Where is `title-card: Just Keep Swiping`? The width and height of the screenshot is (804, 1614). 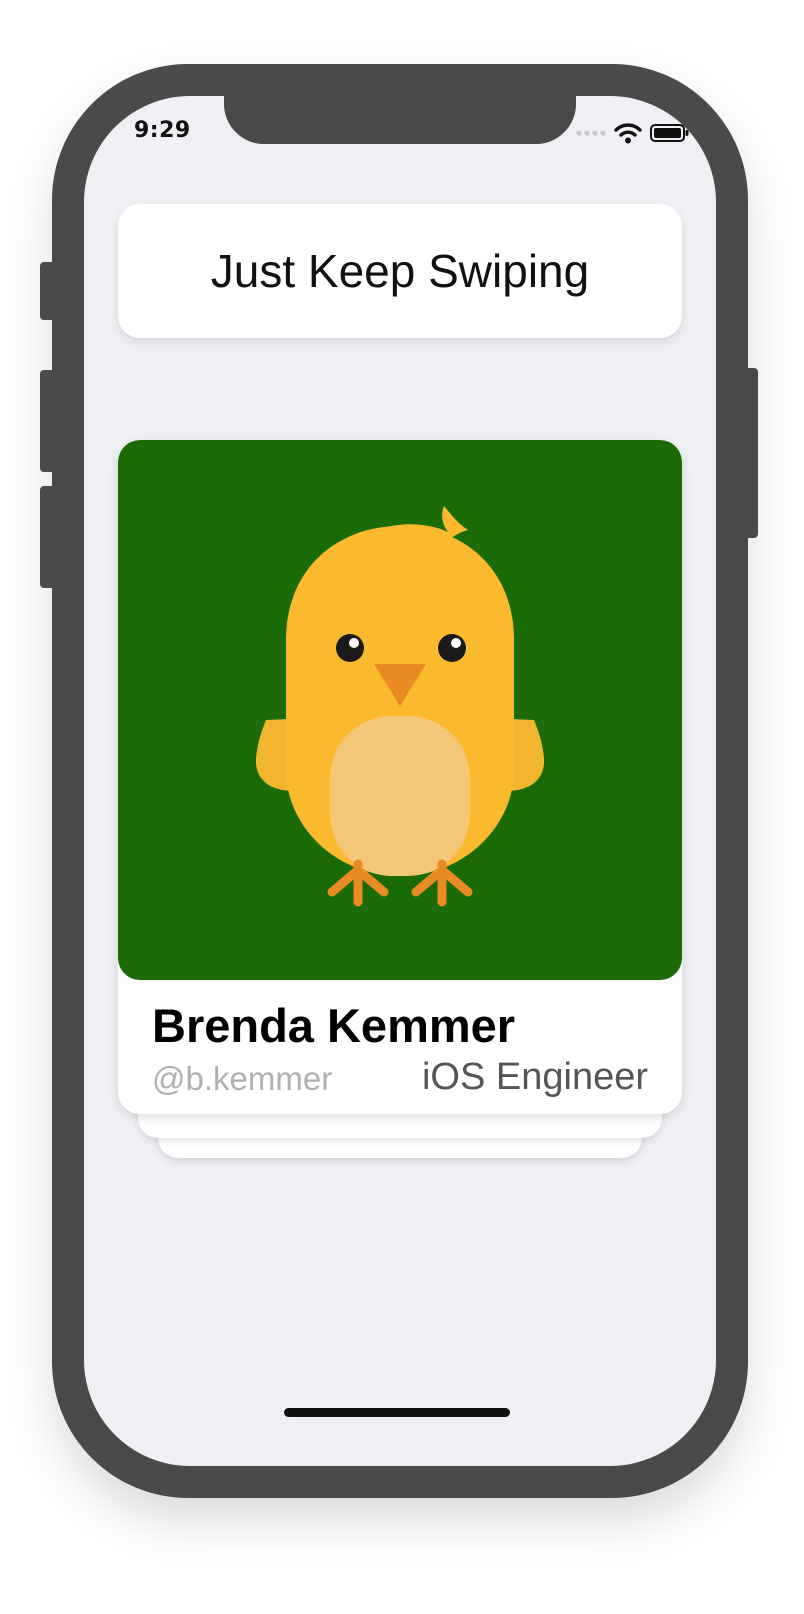 title-card: Just Keep Swiping is located at coordinates (400, 271).